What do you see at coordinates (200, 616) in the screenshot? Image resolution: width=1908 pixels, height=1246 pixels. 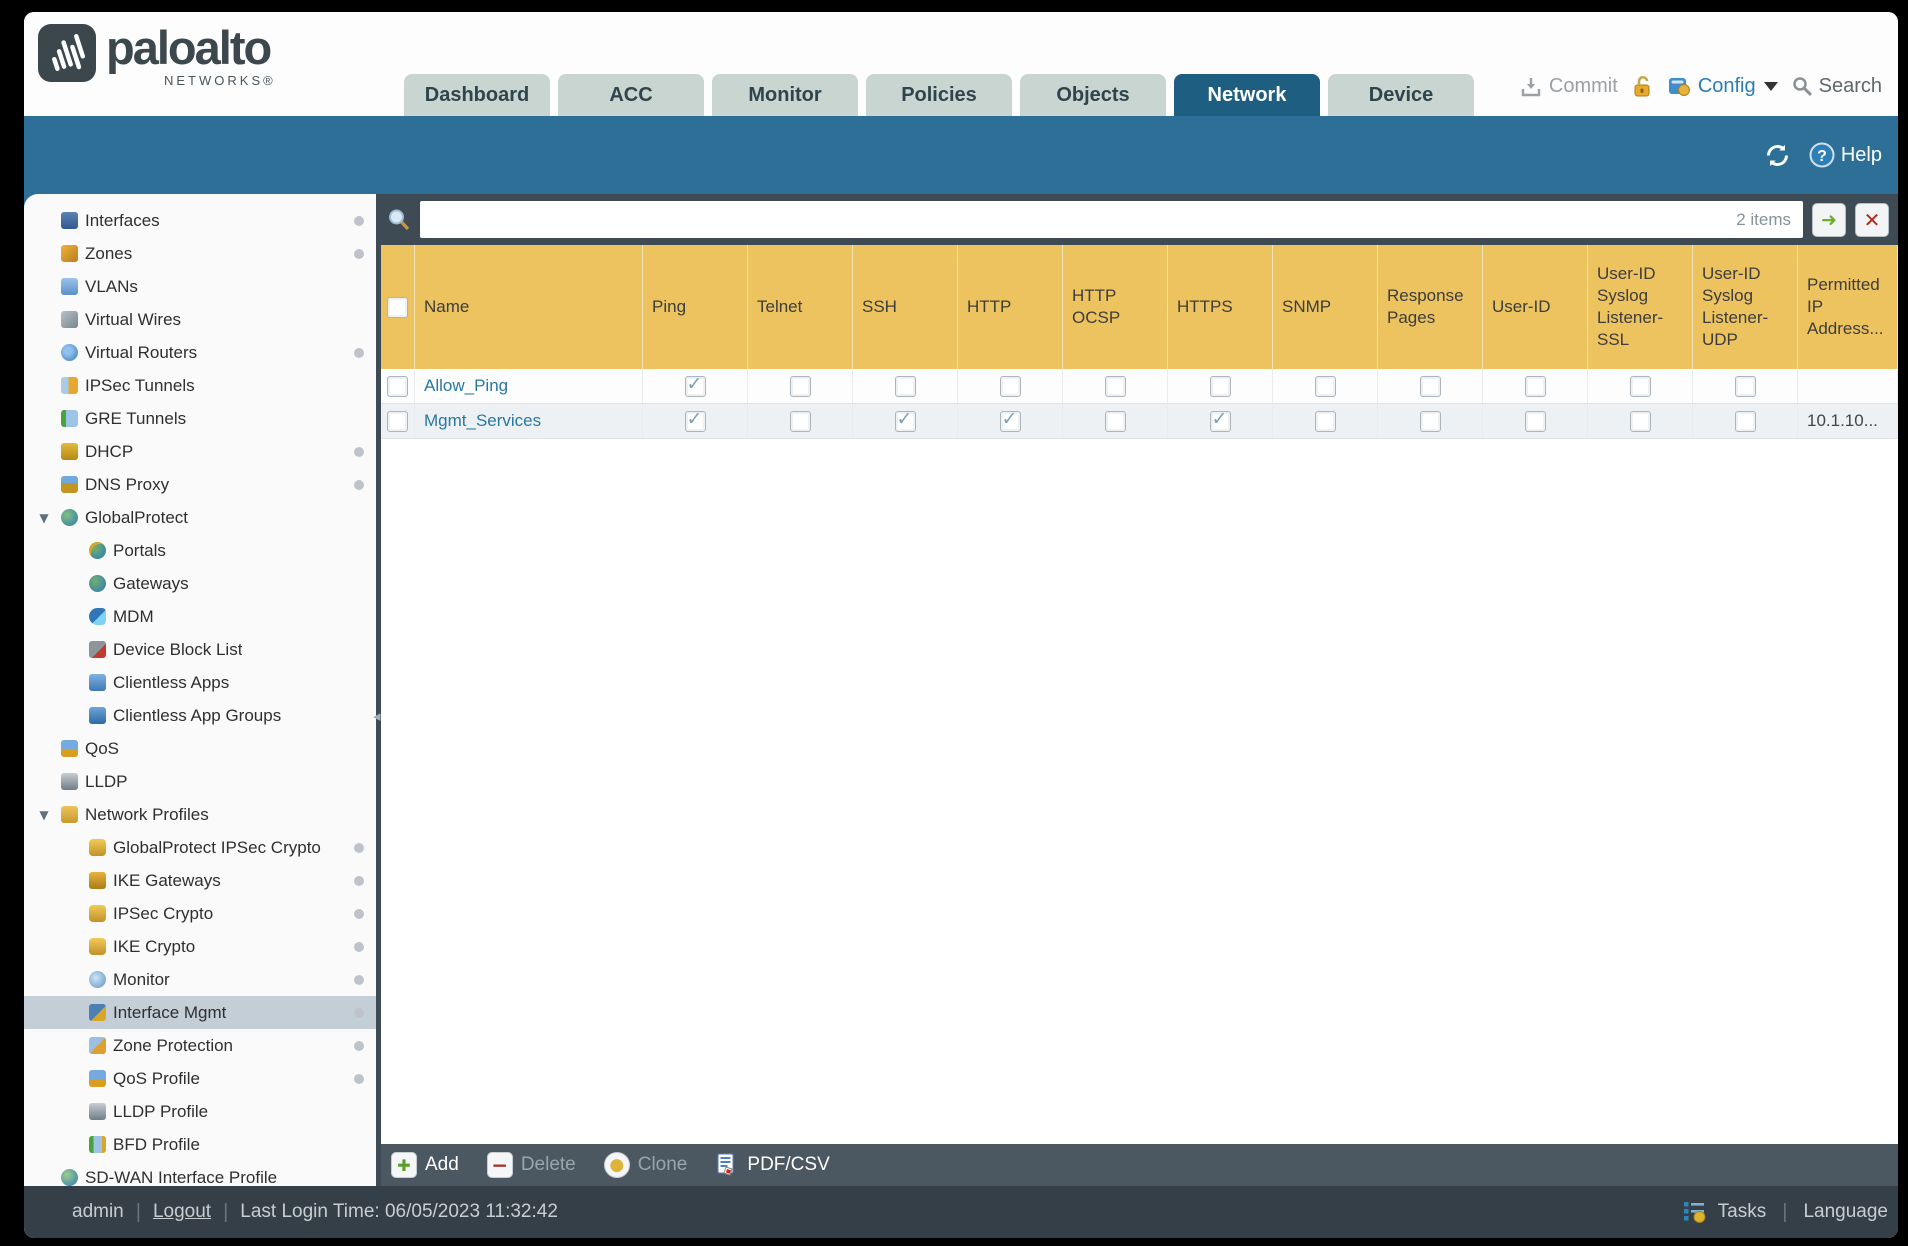 I see `sidebar-item-mdm: MDM` at bounding box center [200, 616].